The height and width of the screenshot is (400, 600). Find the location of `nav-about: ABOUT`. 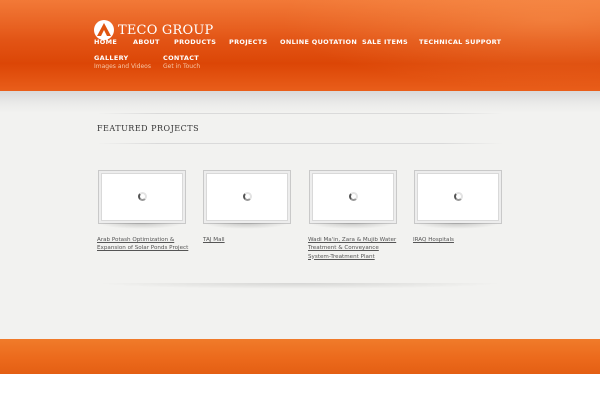

nav-about: ABOUT is located at coordinates (146, 42).